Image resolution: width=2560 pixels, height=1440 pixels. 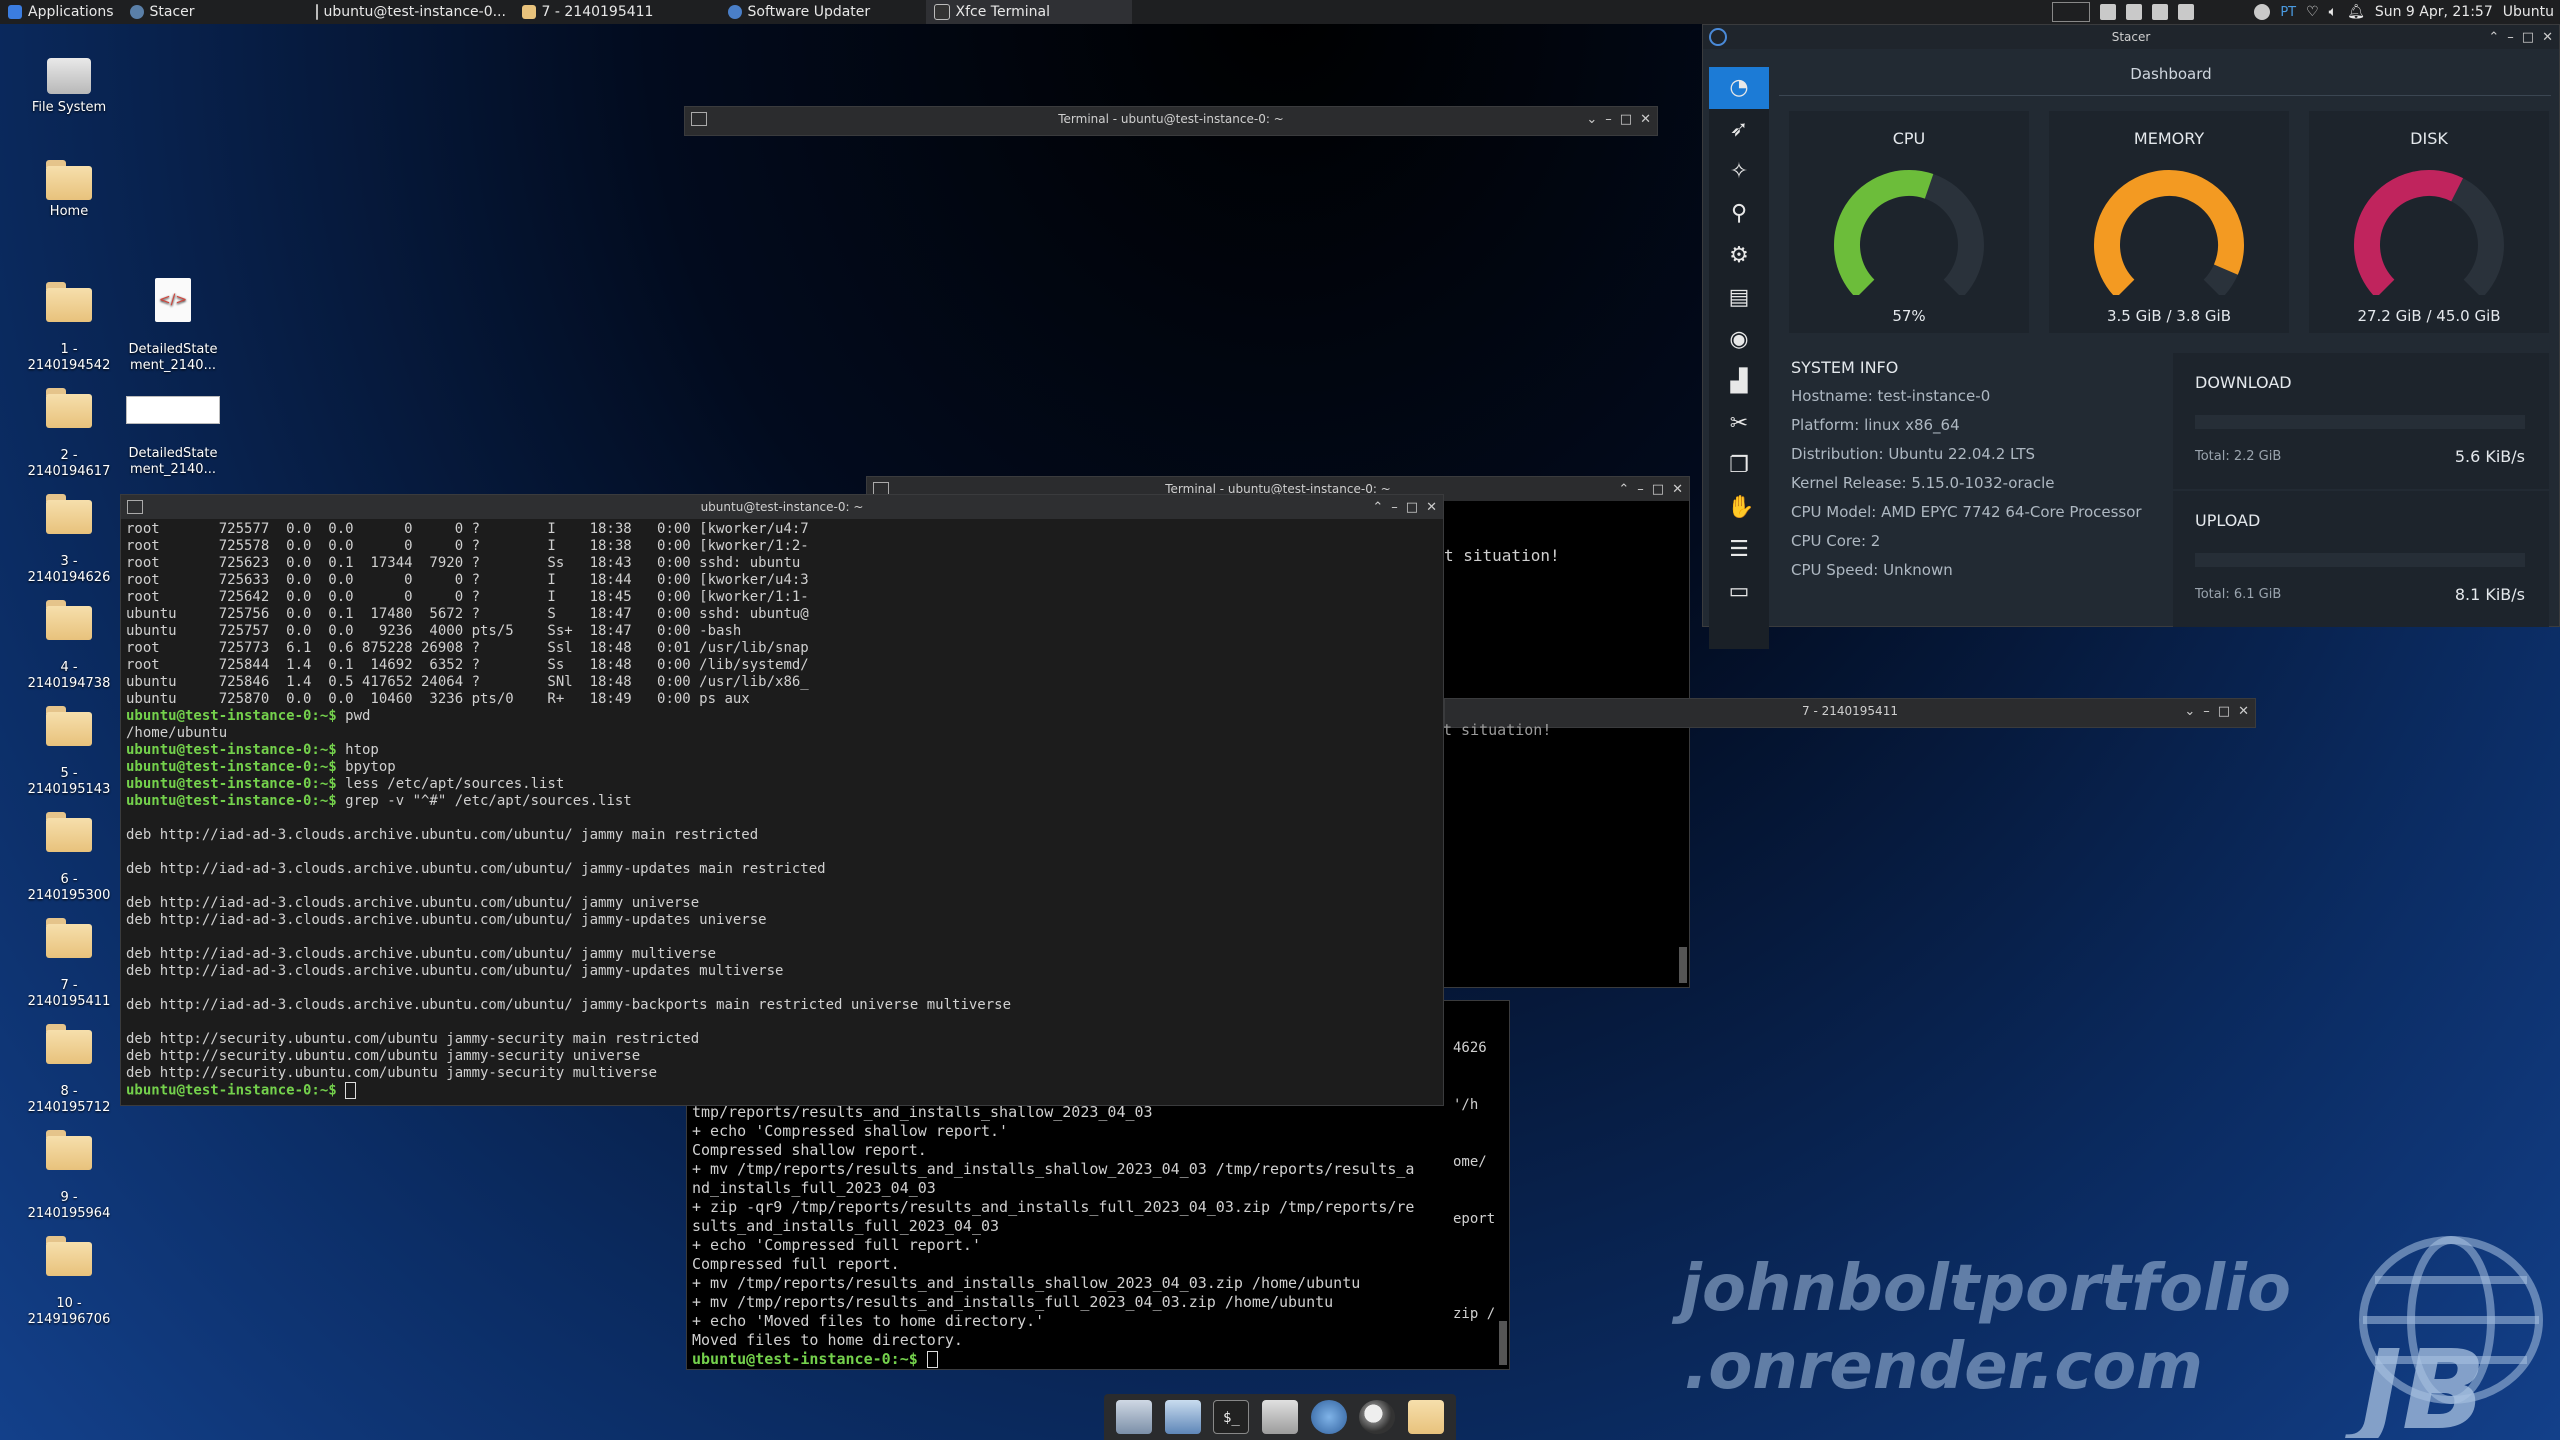 I want to click on watermark: johnboltportfolio .onrender.com, so click(x=1985, y=1328).